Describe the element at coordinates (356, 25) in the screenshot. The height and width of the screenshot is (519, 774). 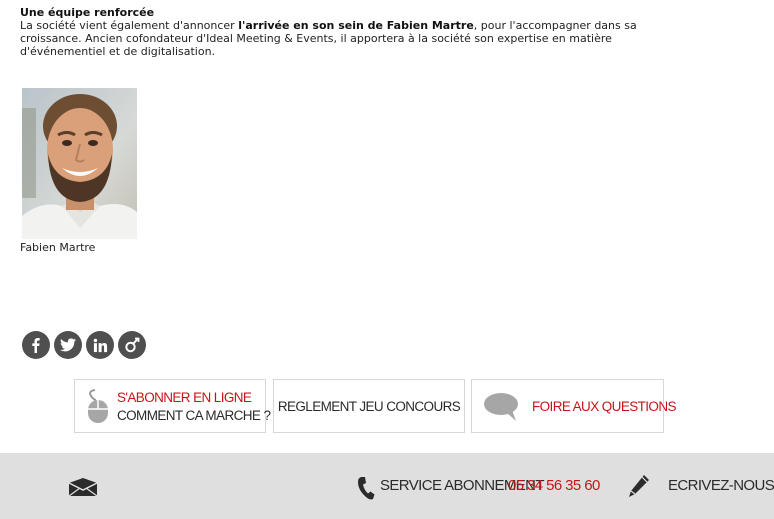
I see `paragraph-bold-text: l'arrivée en son sein de Fabien Martre` at that location.